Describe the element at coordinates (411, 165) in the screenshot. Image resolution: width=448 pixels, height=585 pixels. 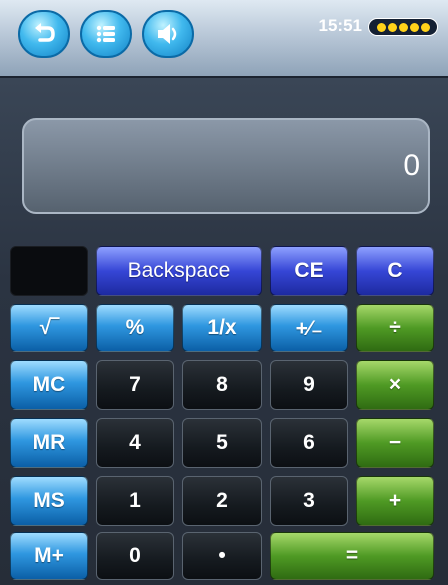
I see `display-value: 0` at that location.